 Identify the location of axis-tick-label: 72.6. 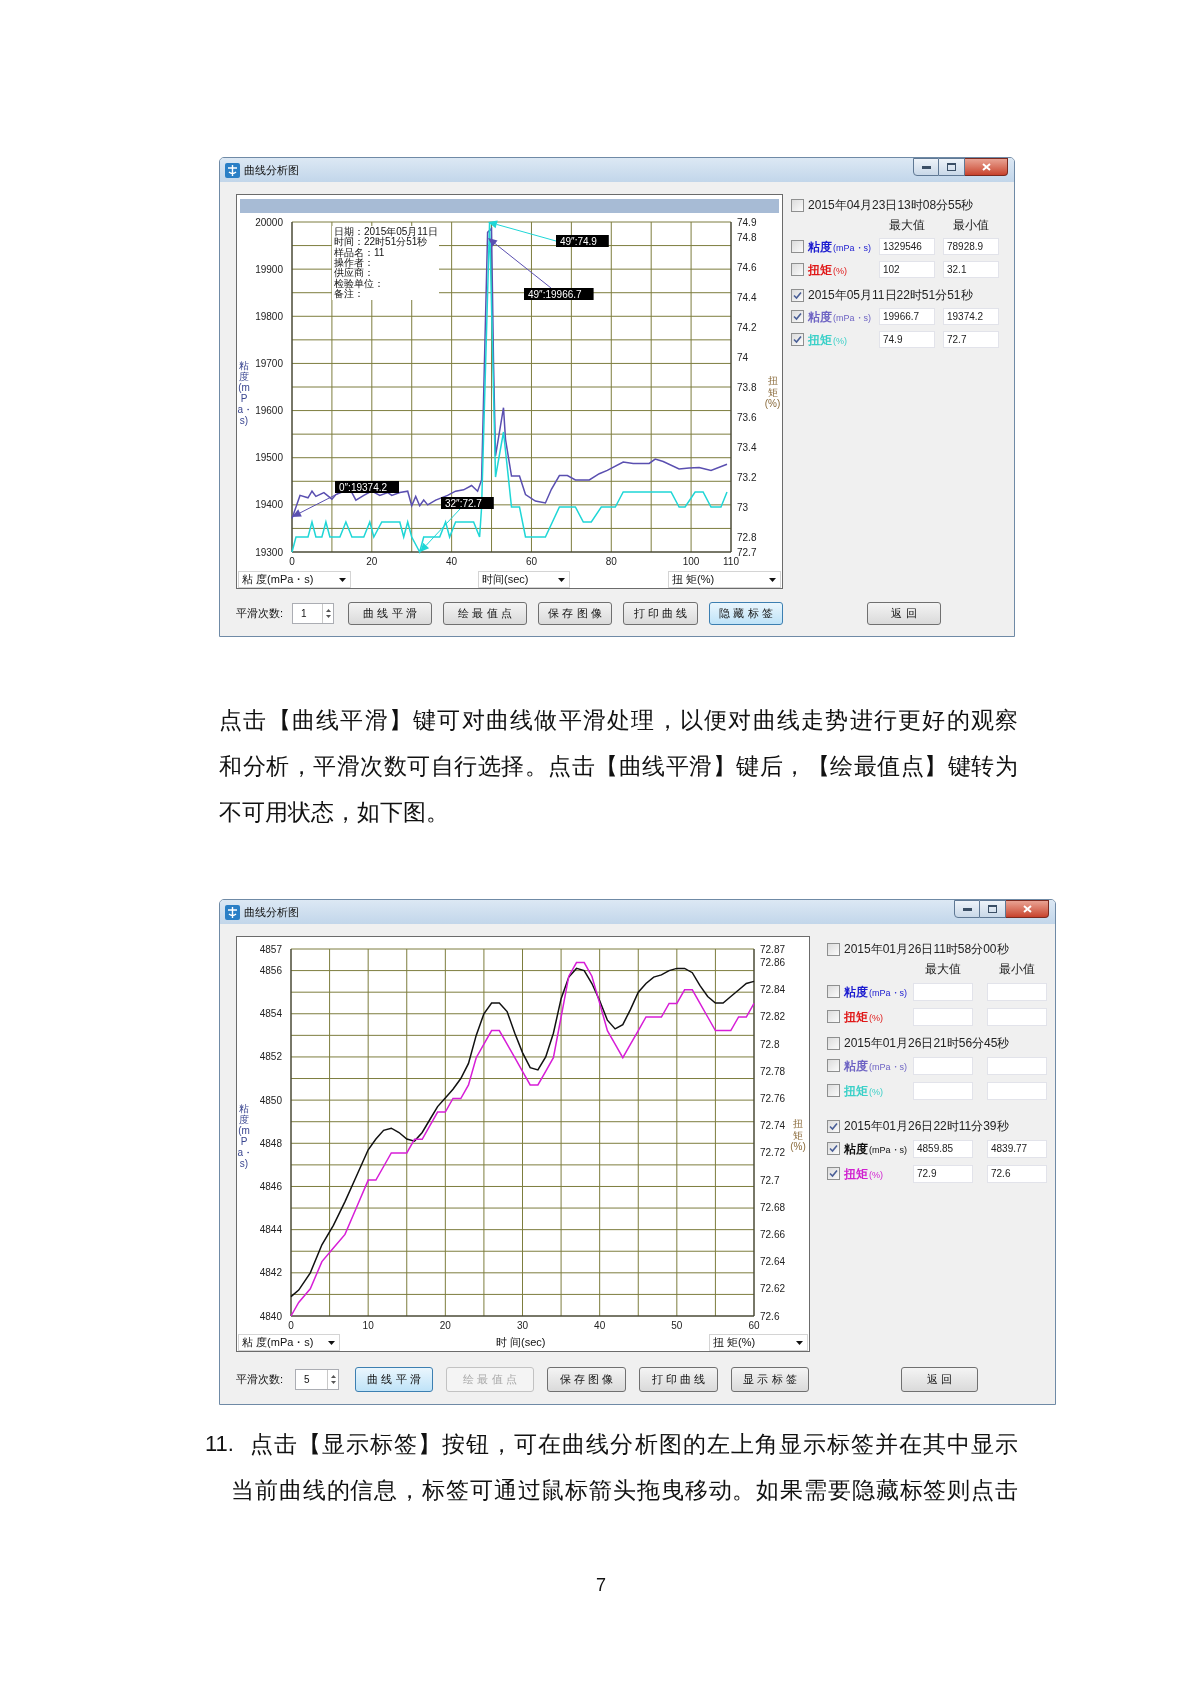
(770, 1316).